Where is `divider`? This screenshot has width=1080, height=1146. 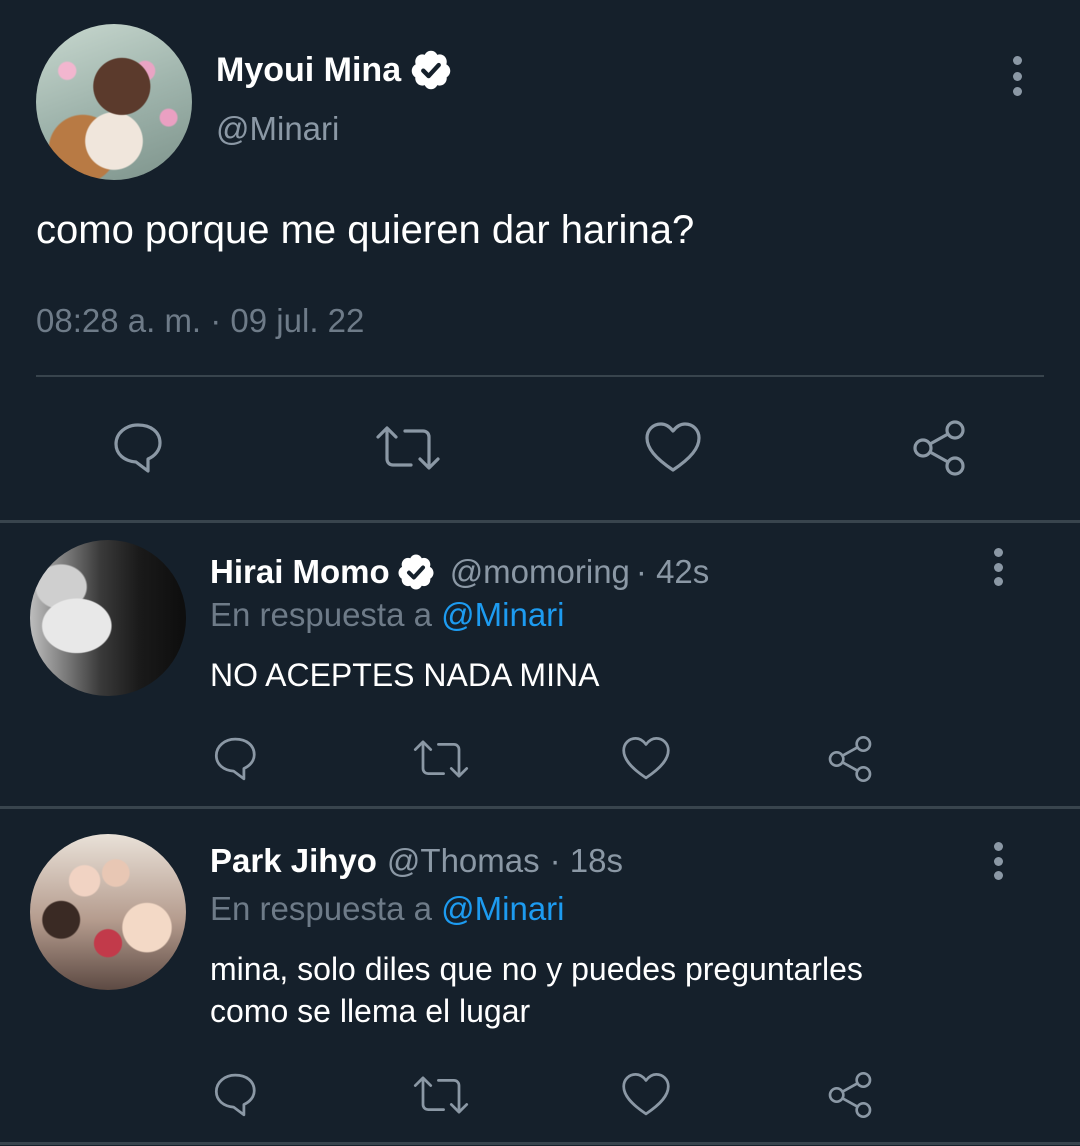 divider is located at coordinates (540, 376).